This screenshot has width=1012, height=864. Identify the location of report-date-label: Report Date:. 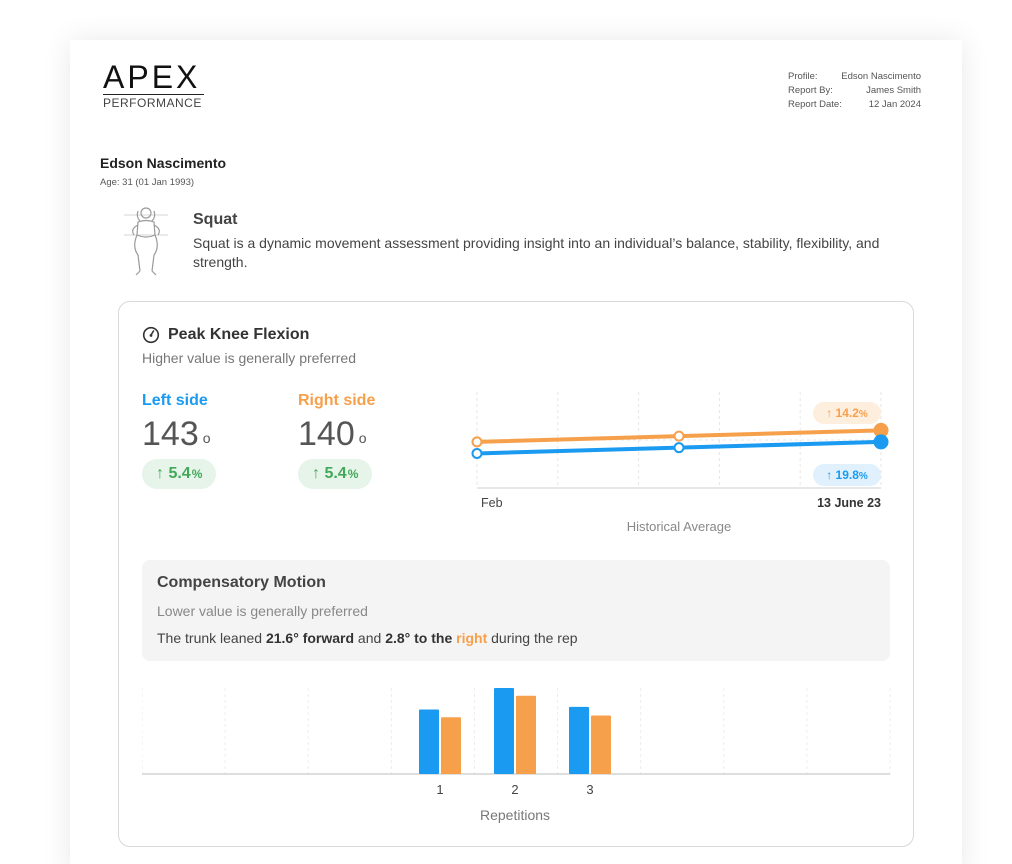
(815, 104).